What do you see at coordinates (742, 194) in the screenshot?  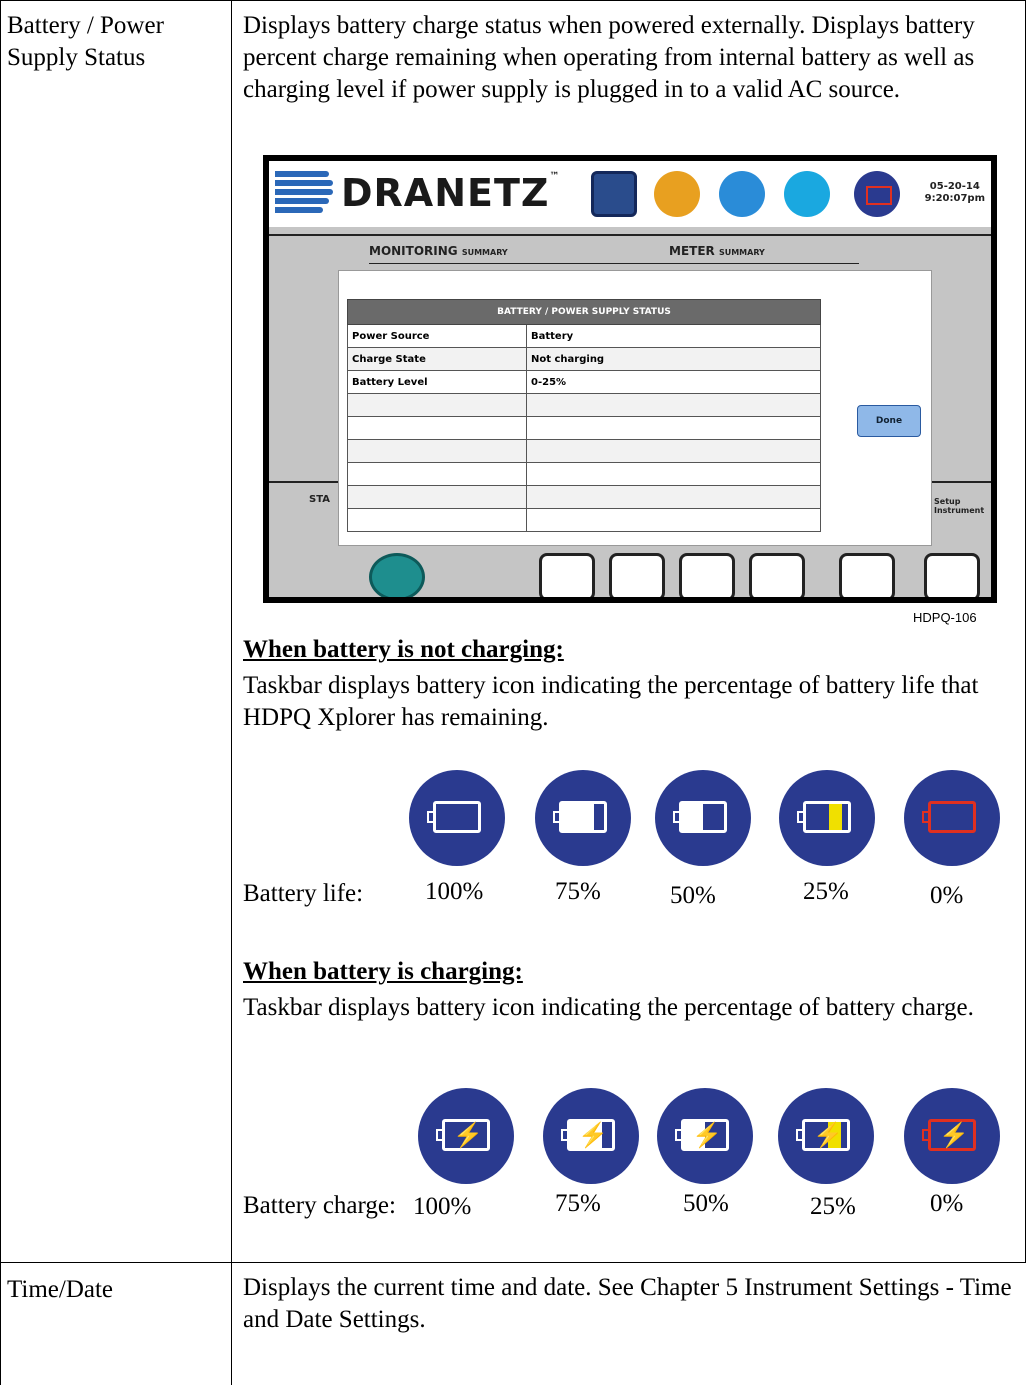 I see `document-icon` at bounding box center [742, 194].